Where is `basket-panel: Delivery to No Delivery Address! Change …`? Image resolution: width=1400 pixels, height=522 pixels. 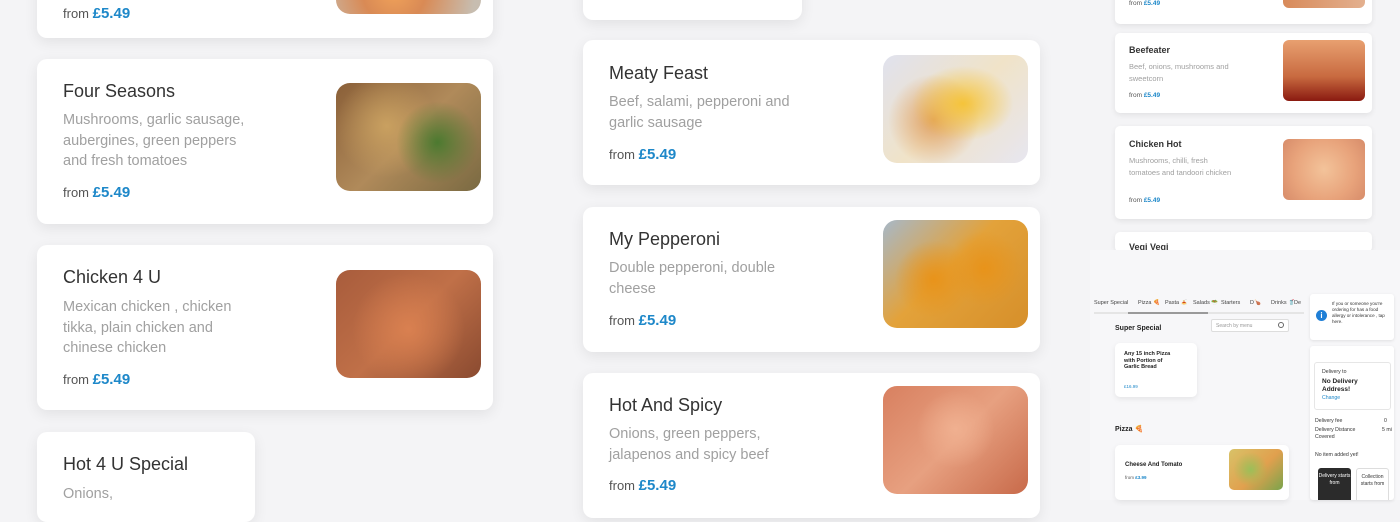 basket-panel: Delivery to No Delivery Address! Change … is located at coordinates (1352, 423).